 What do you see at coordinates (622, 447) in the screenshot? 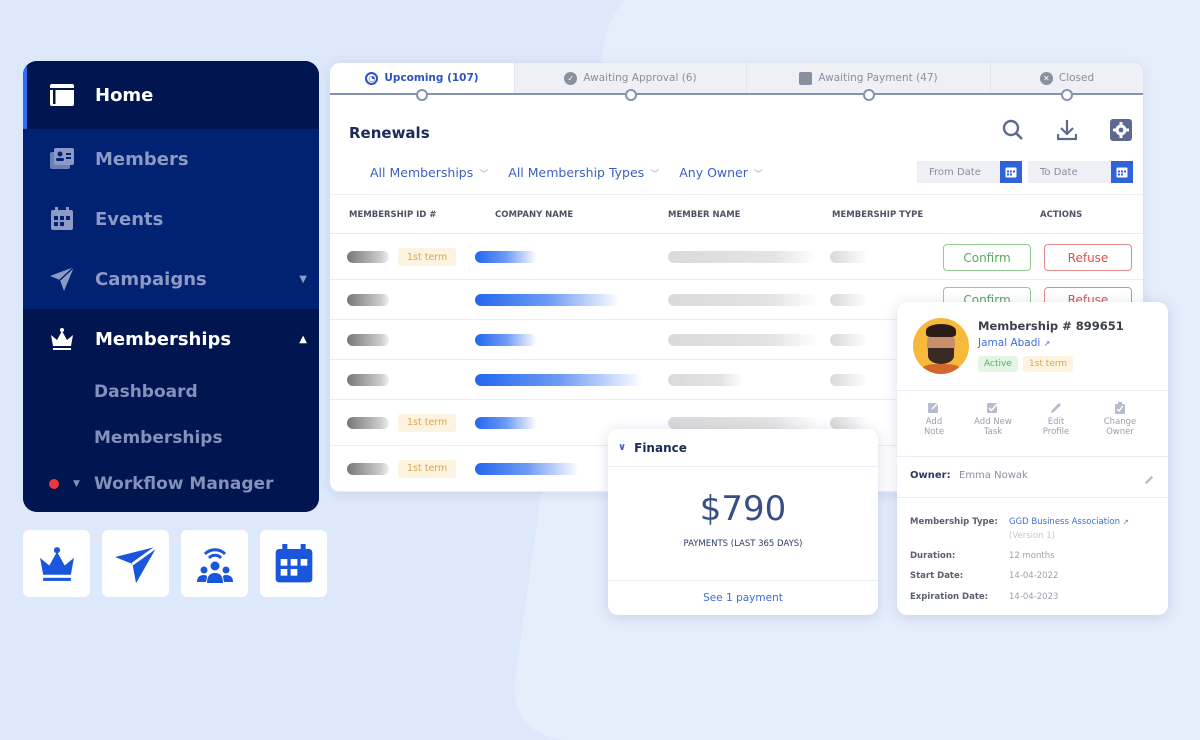
I see `chevron-down-icon: ∨` at bounding box center [622, 447].